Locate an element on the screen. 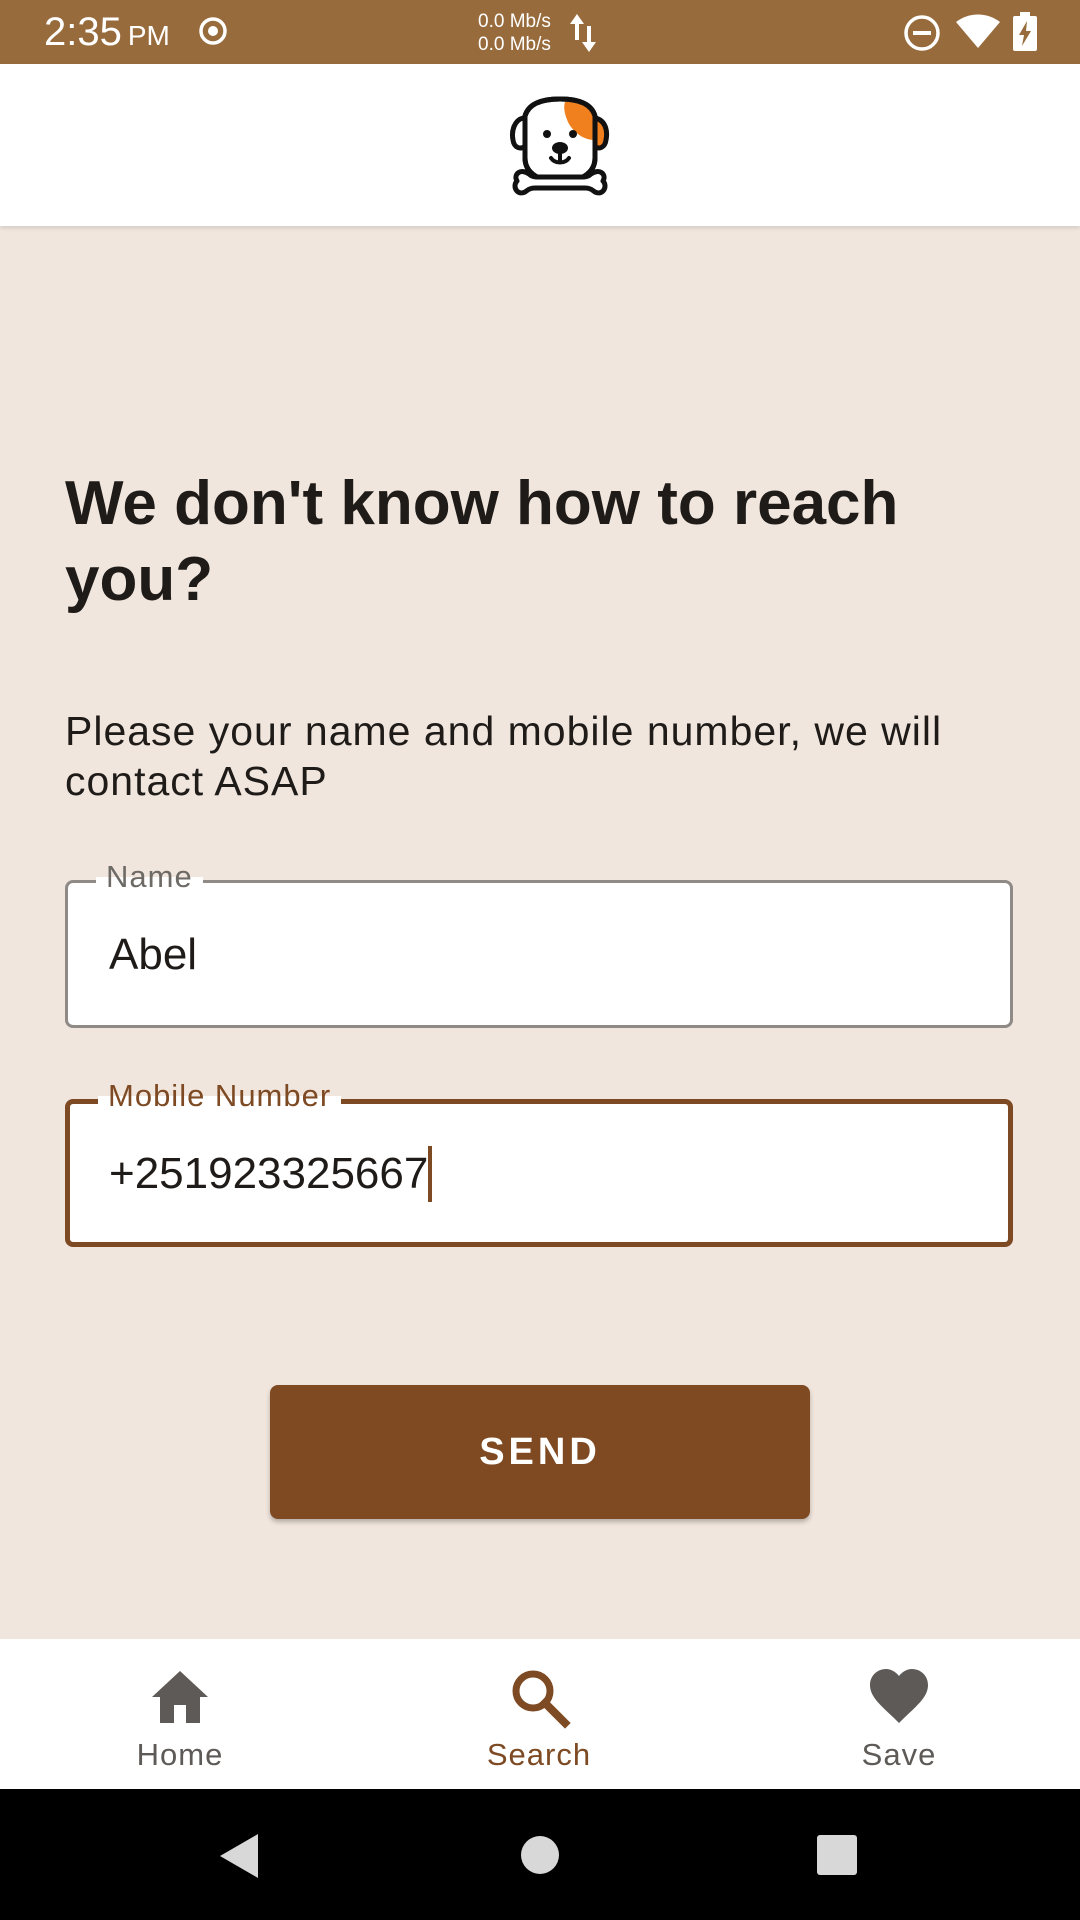 This screenshot has width=1080, height=1920. status-time-value: 2:35 is located at coordinates (83, 32).